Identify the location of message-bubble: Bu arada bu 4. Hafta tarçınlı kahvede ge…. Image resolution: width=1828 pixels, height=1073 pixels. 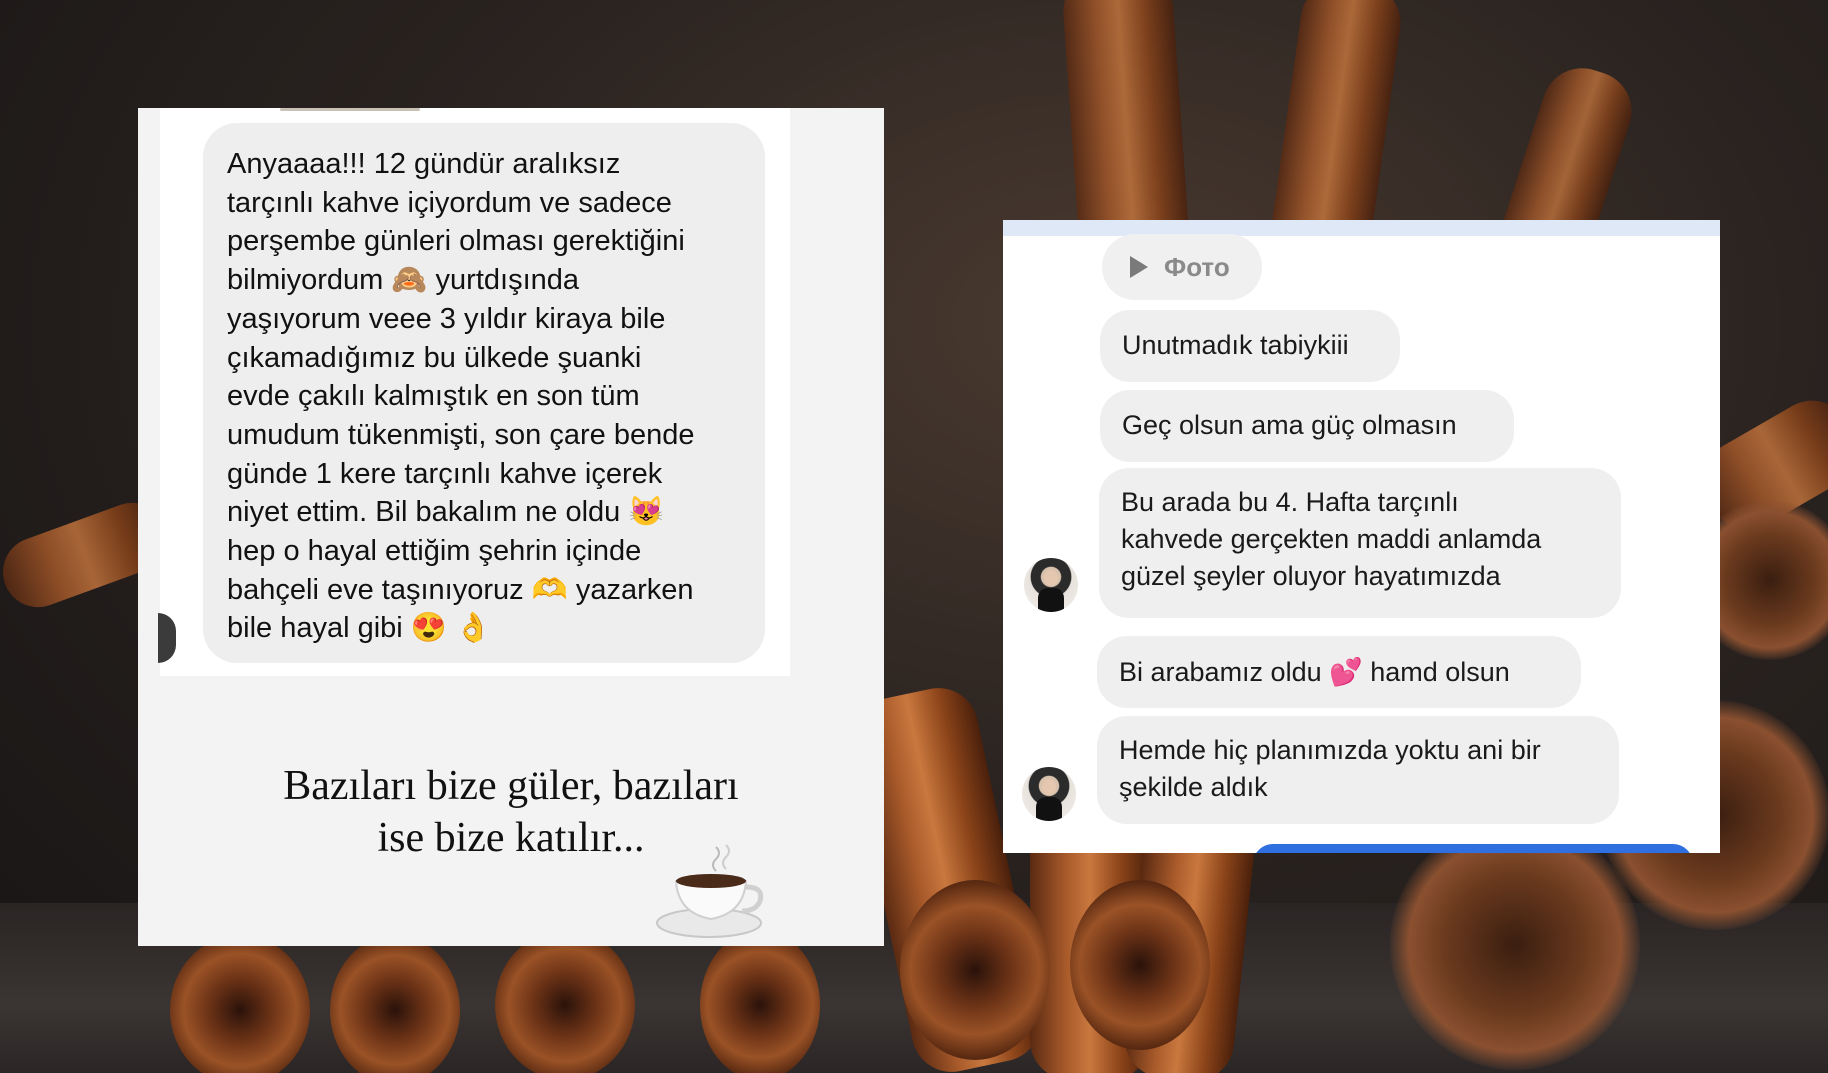
(1360, 543).